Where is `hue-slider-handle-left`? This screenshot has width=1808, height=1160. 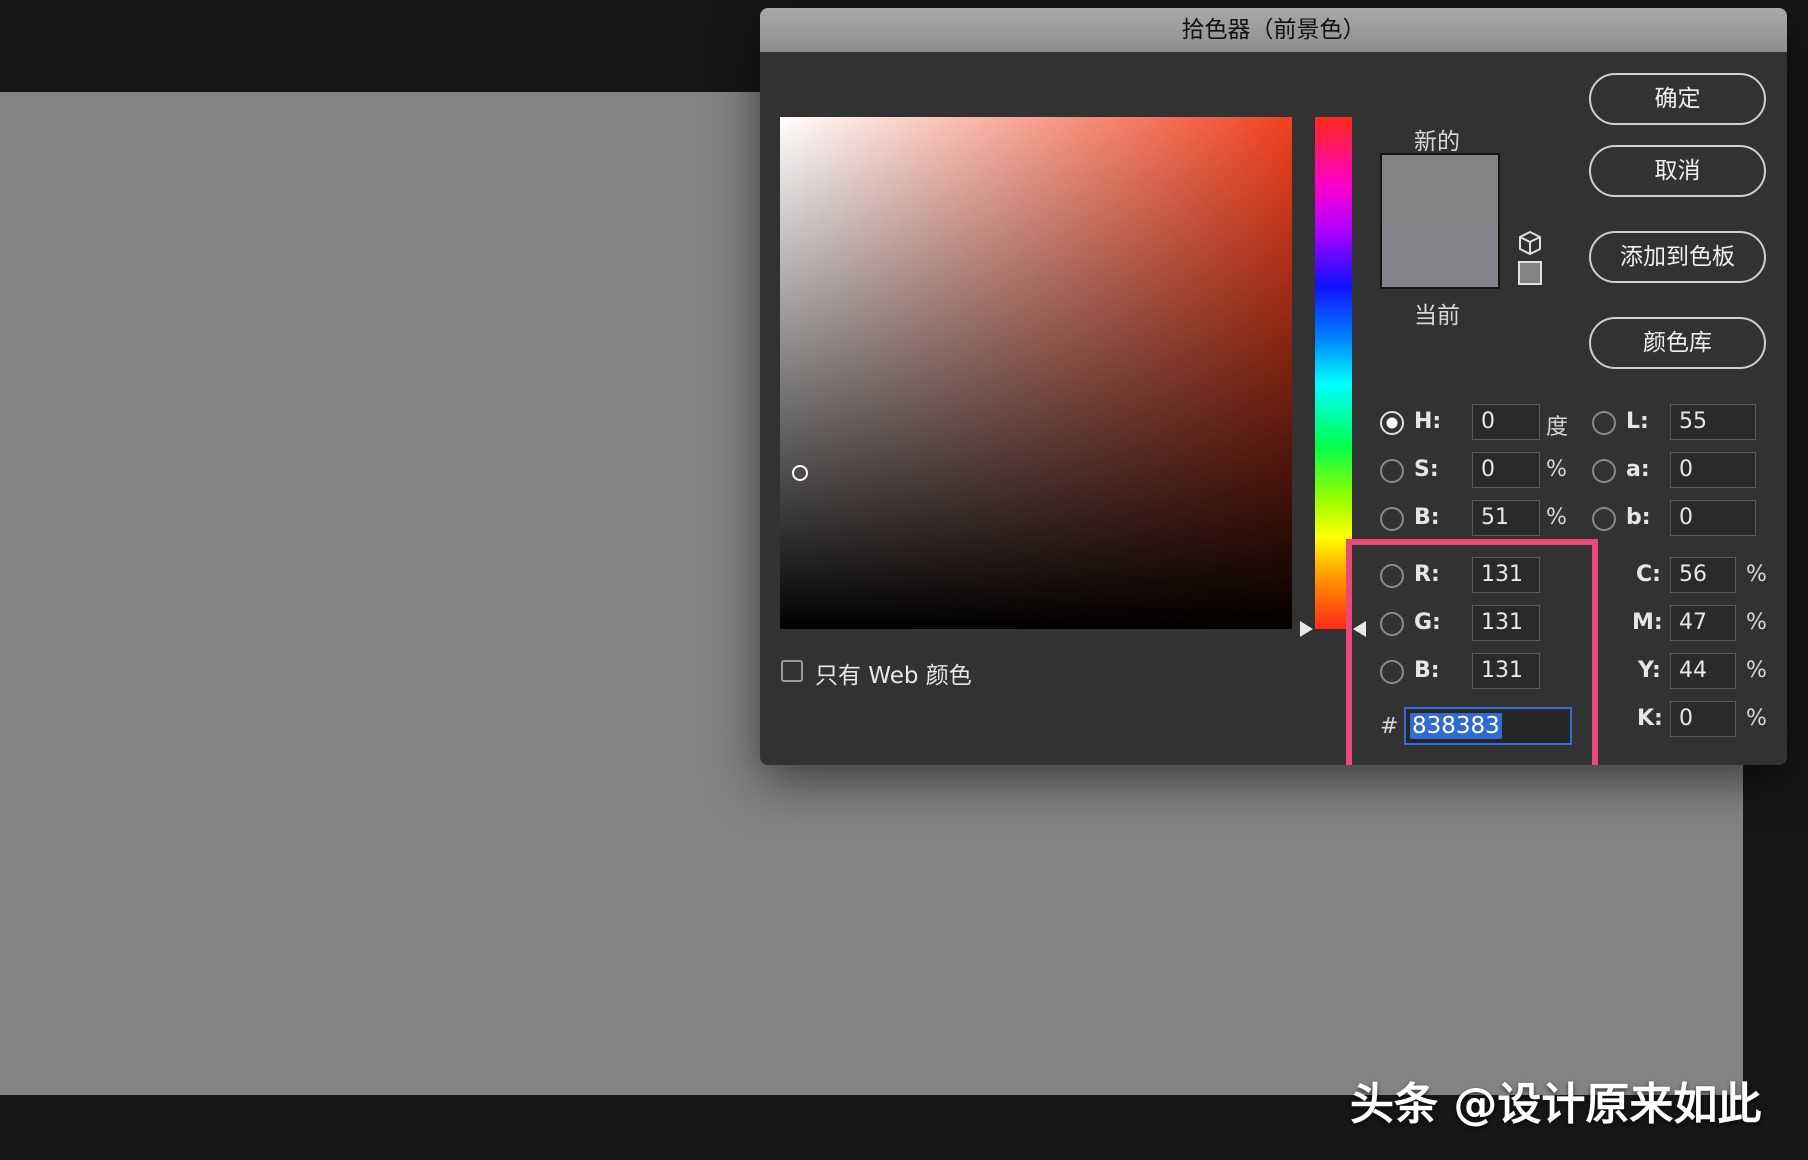 hue-slider-handle-left is located at coordinates (1306, 629).